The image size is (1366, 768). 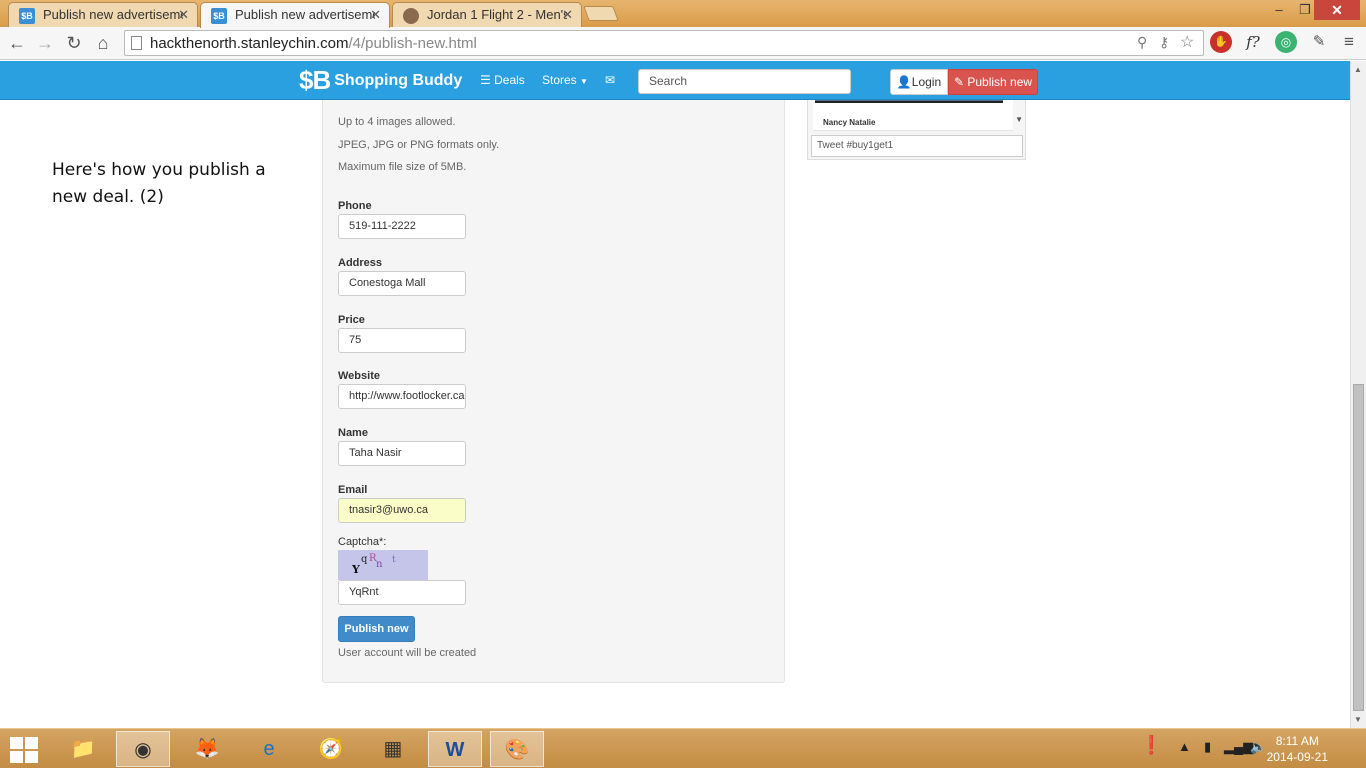 I want to click on help-text: Up to 4 images allowed., so click(x=397, y=122).